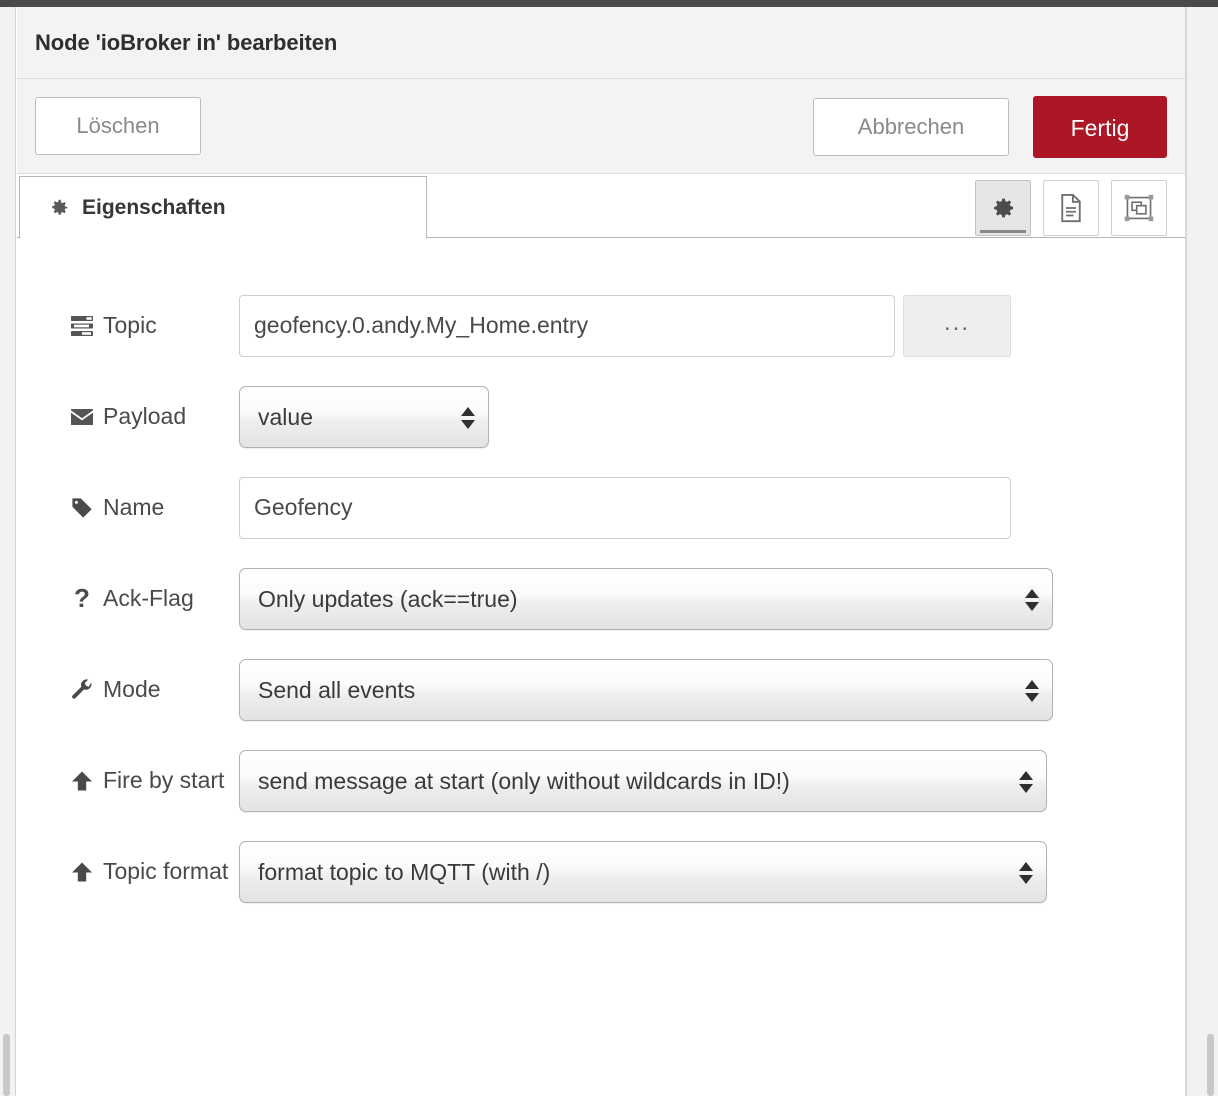 Image resolution: width=1218 pixels, height=1096 pixels. What do you see at coordinates (82, 417) in the screenshot?
I see `envelope-icon` at bounding box center [82, 417].